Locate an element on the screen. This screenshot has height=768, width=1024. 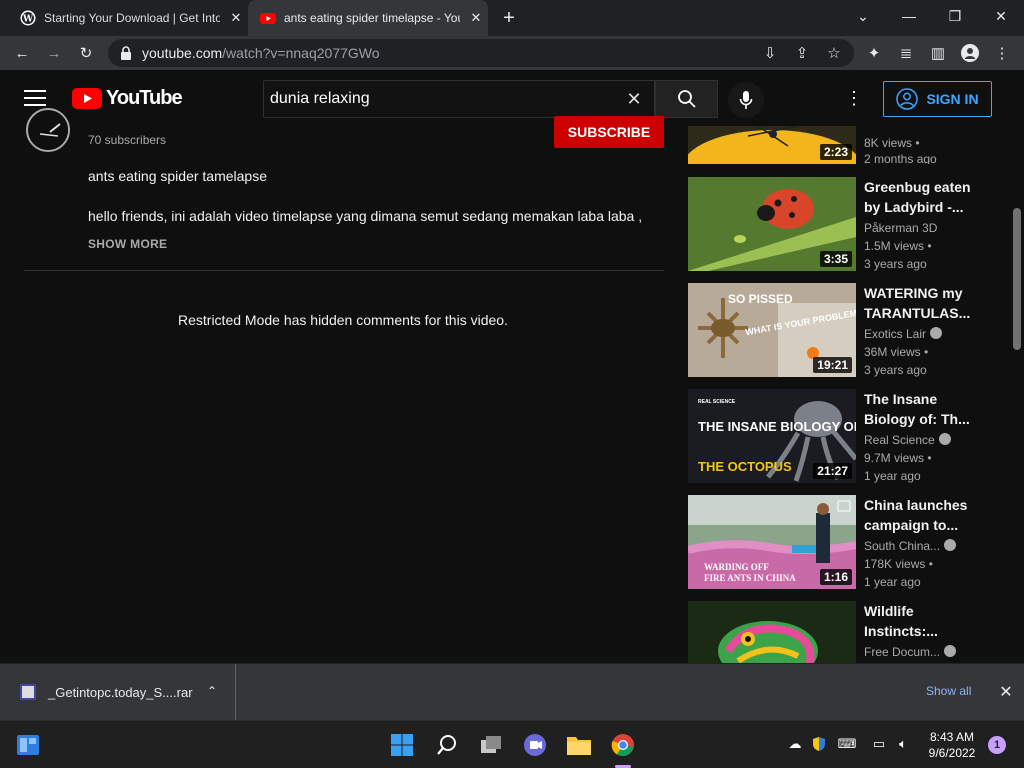
forward-icon: → is located at coordinates (54, 53).